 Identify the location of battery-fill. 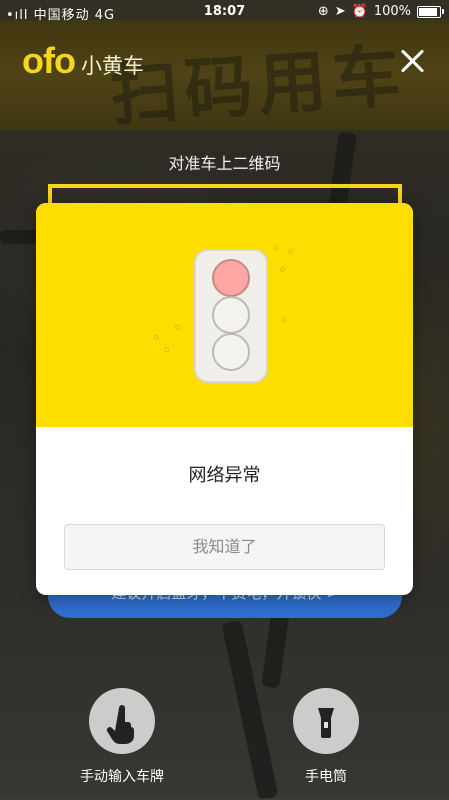
(428, 11).